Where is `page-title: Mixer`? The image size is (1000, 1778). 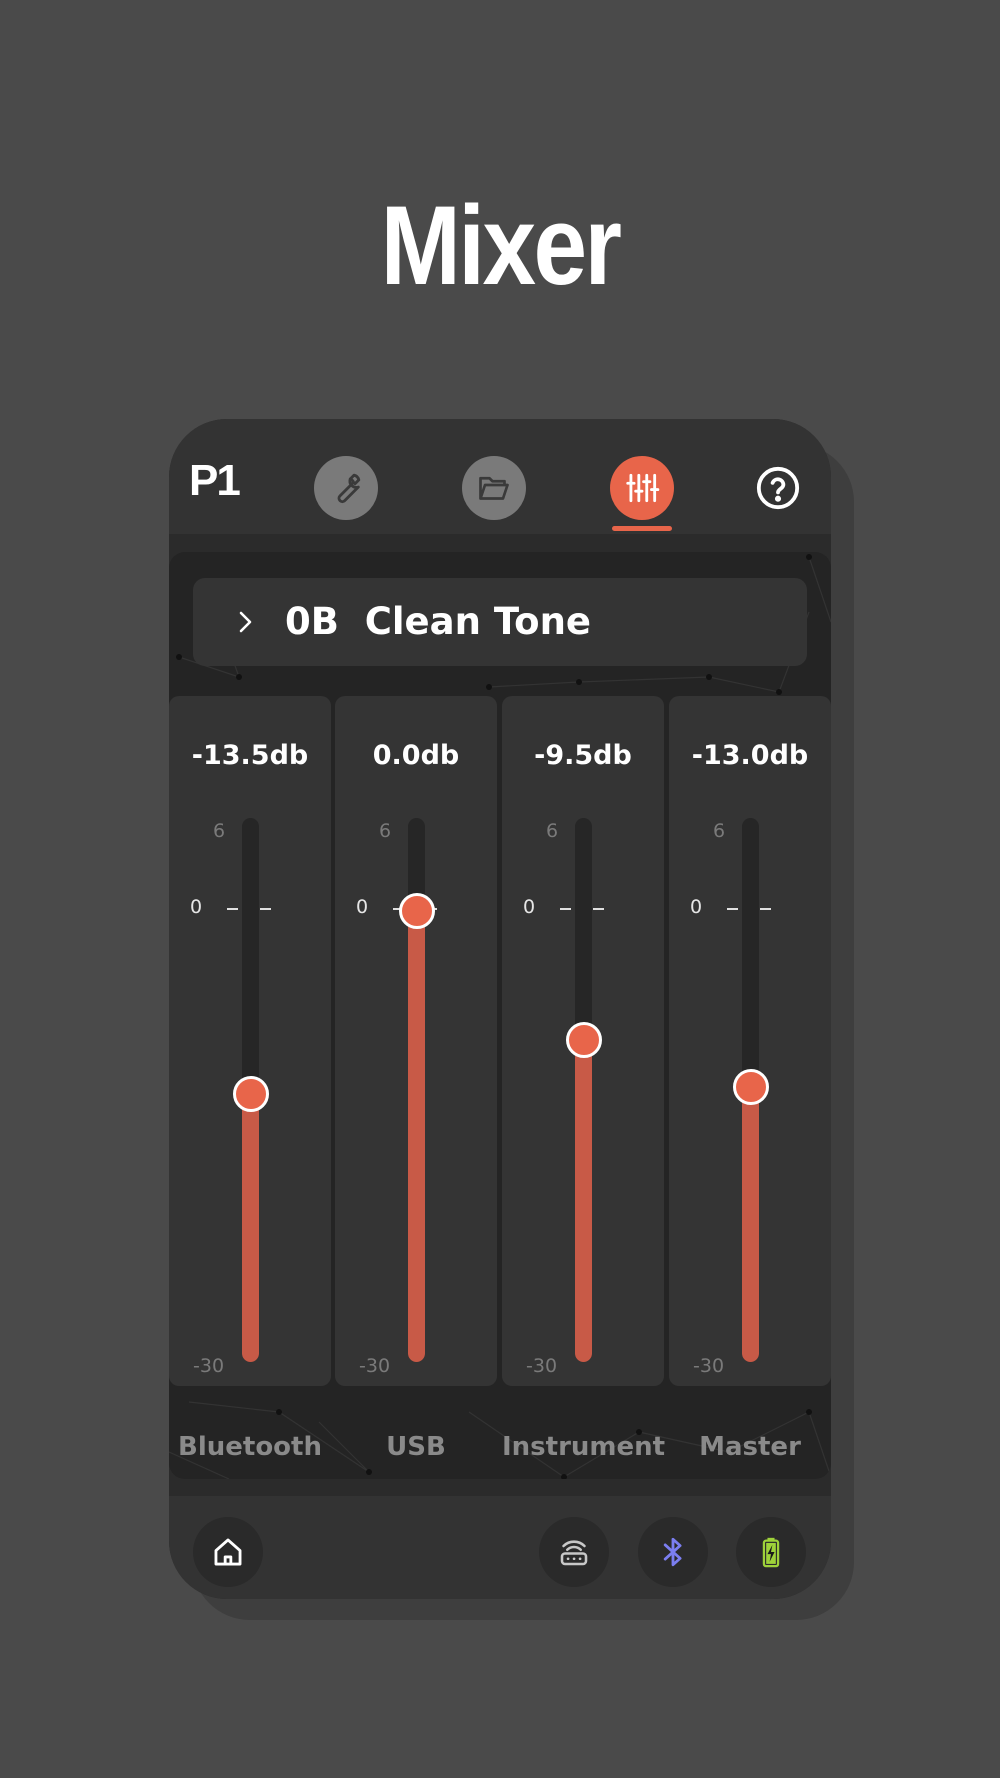 page-title: Mixer is located at coordinates (501, 245).